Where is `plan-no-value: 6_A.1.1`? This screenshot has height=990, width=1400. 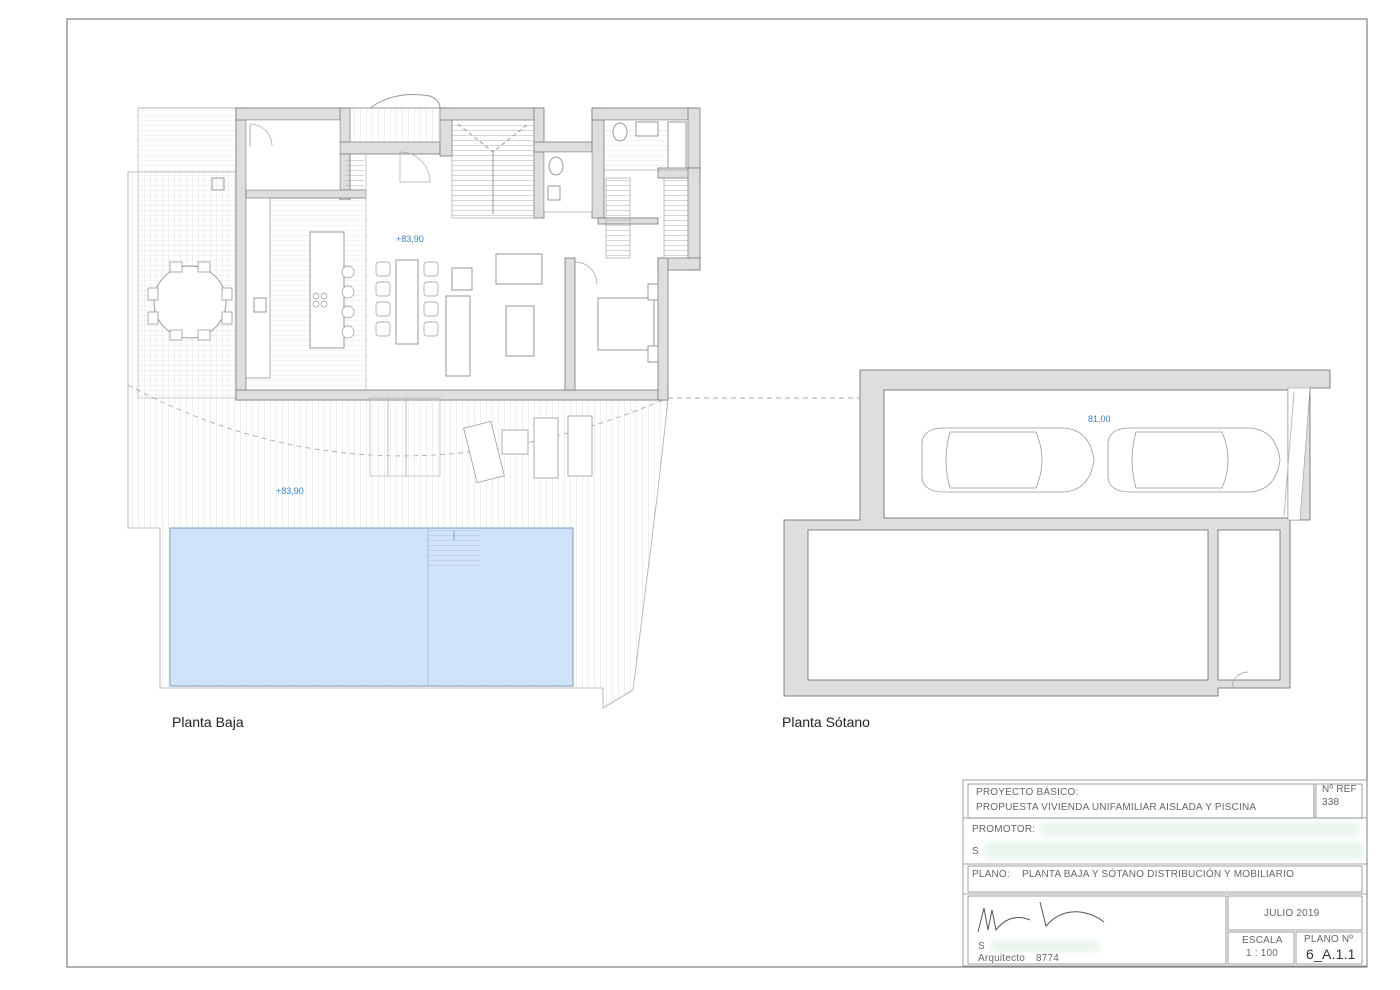
plan-no-value: 6_A.1.1 is located at coordinates (1331, 954).